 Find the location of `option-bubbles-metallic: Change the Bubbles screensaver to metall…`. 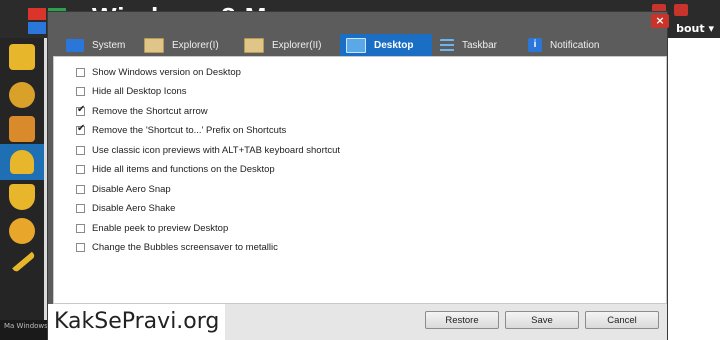

option-bubbles-metallic: Change the Bubbles screensaver to metall… is located at coordinates (177, 247).